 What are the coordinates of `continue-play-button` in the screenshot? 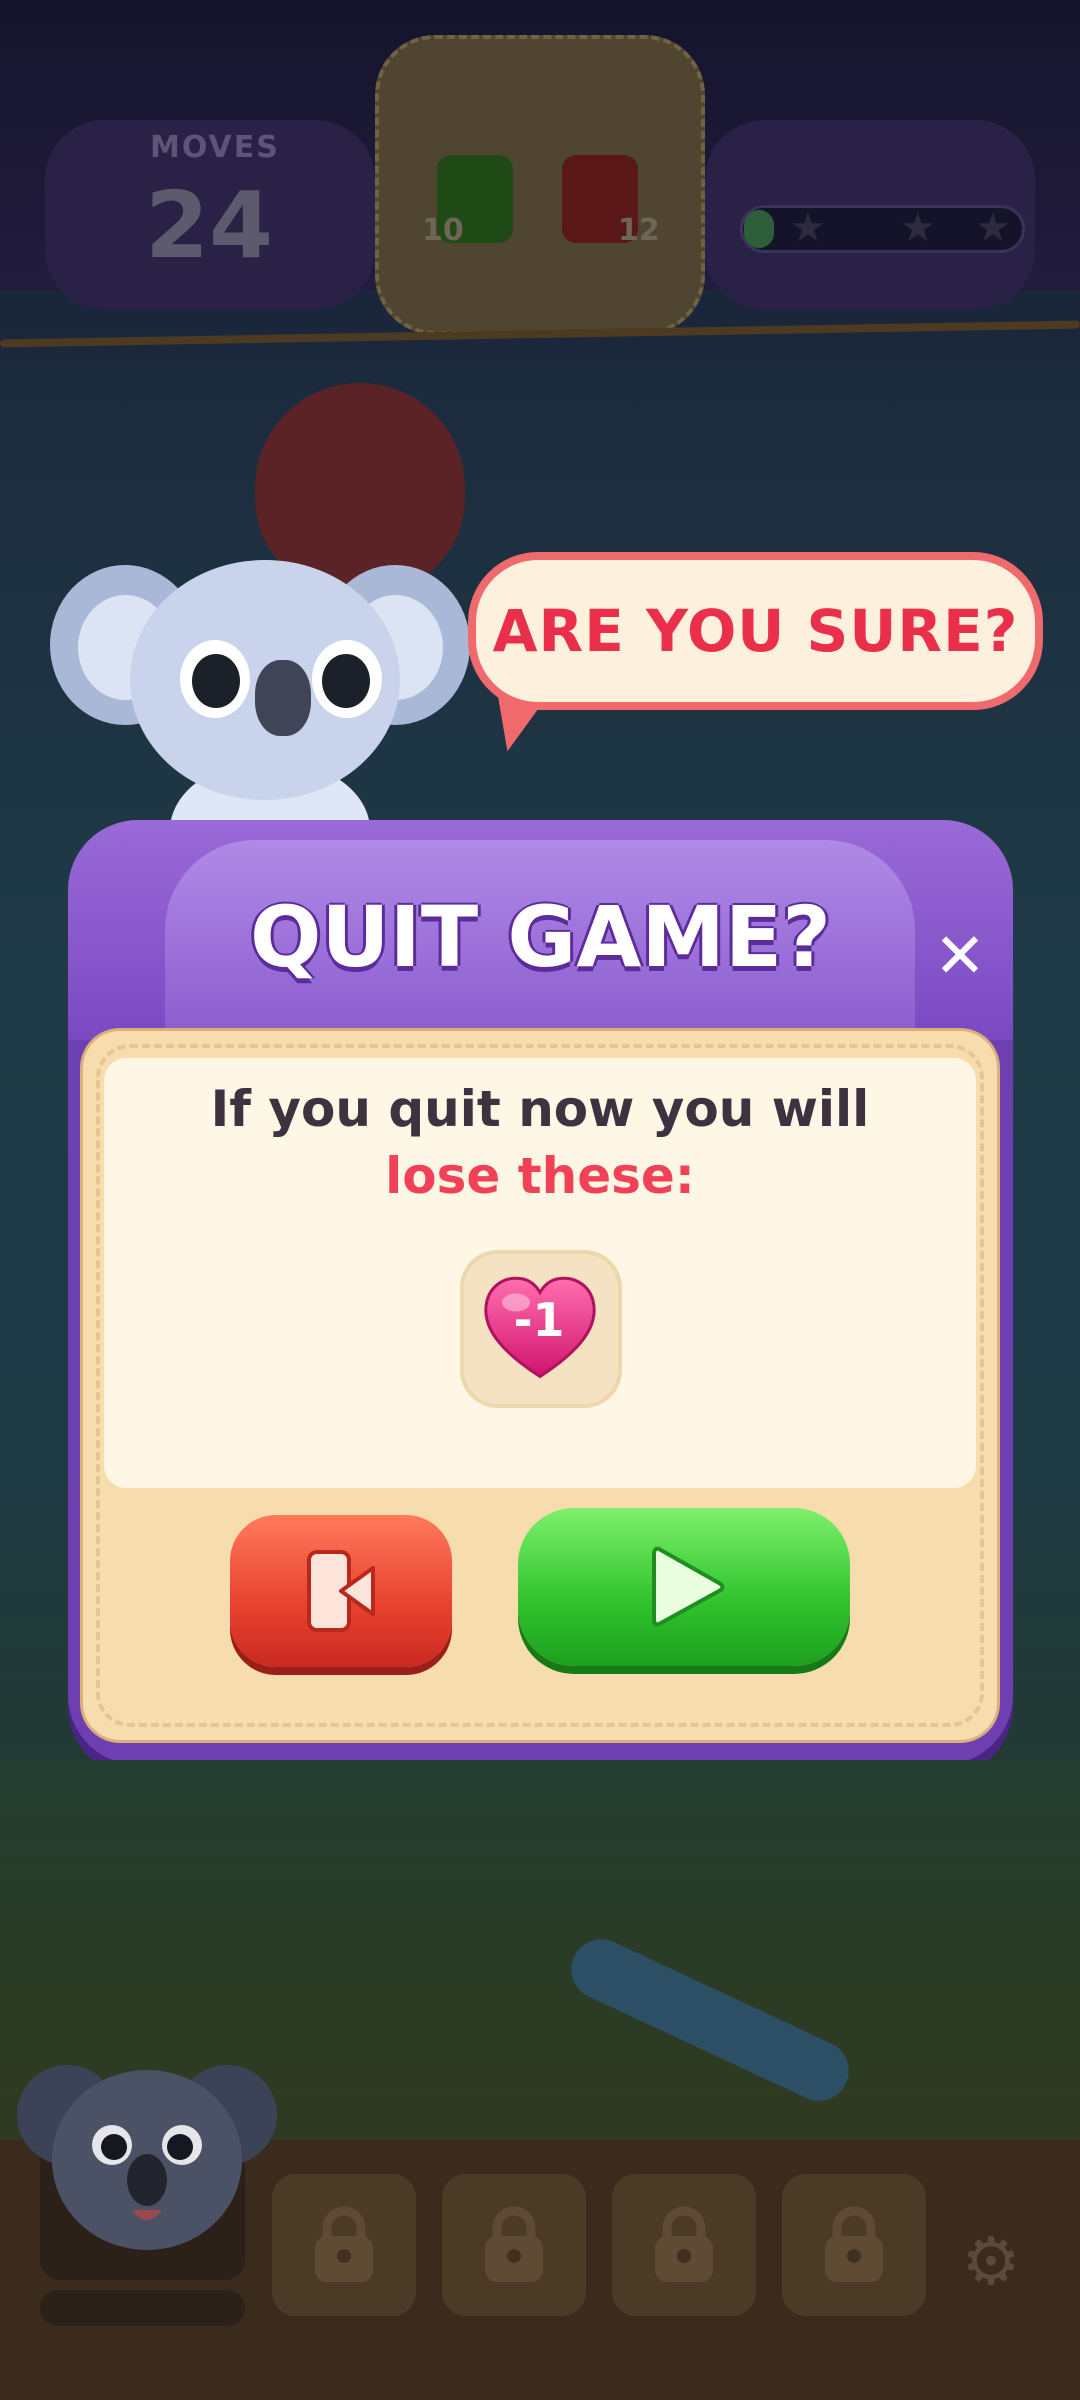 It's located at (684, 1587).